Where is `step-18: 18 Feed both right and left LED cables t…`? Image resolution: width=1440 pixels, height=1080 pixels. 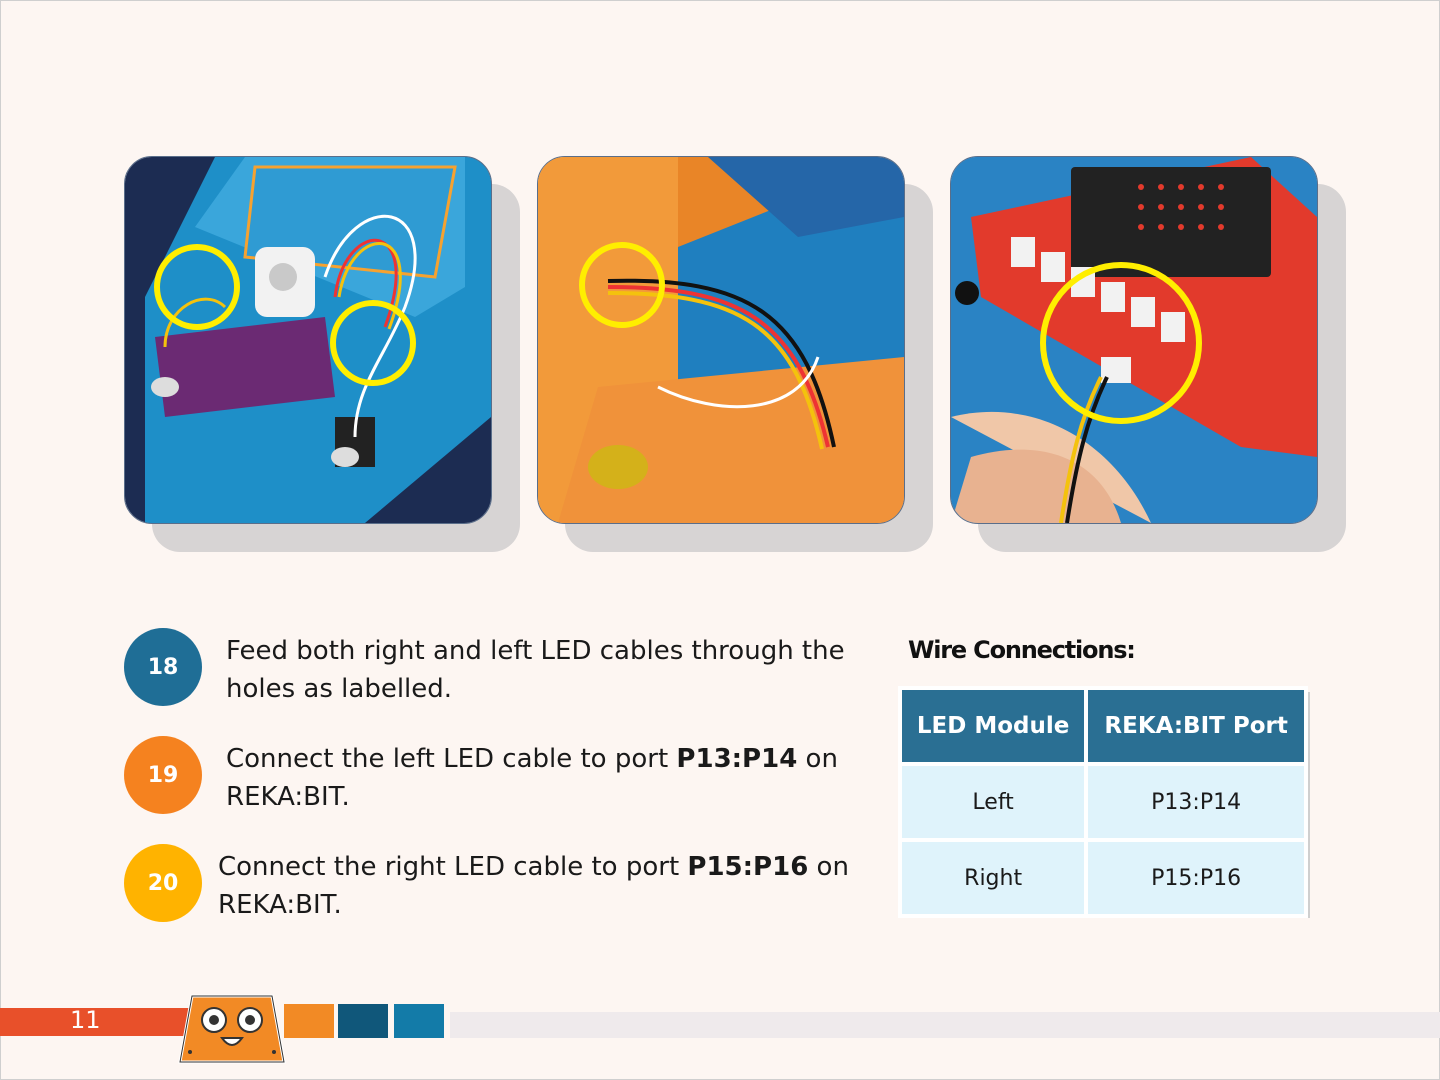 step-18: 18 Feed both right and left LED cables t… is located at coordinates (494, 668).